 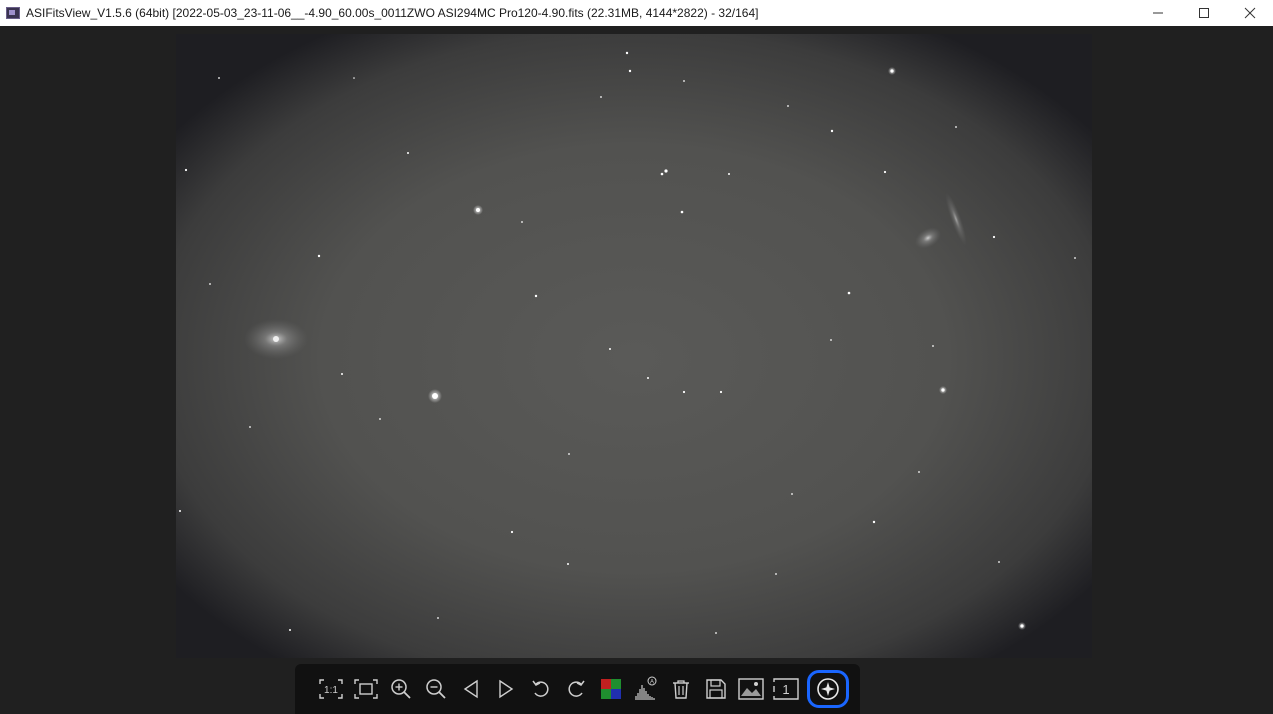 I want to click on star-detect-button, so click(x=828, y=689).